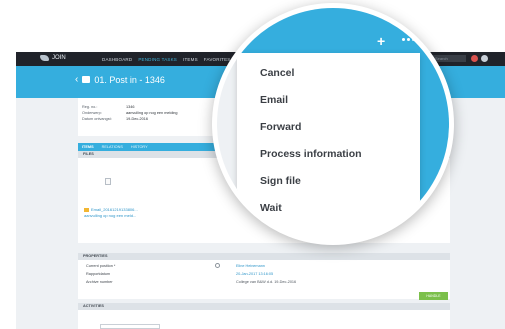  What do you see at coordinates (311, 154) in the screenshot?
I see `menu-item-process-information: Process information` at bounding box center [311, 154].